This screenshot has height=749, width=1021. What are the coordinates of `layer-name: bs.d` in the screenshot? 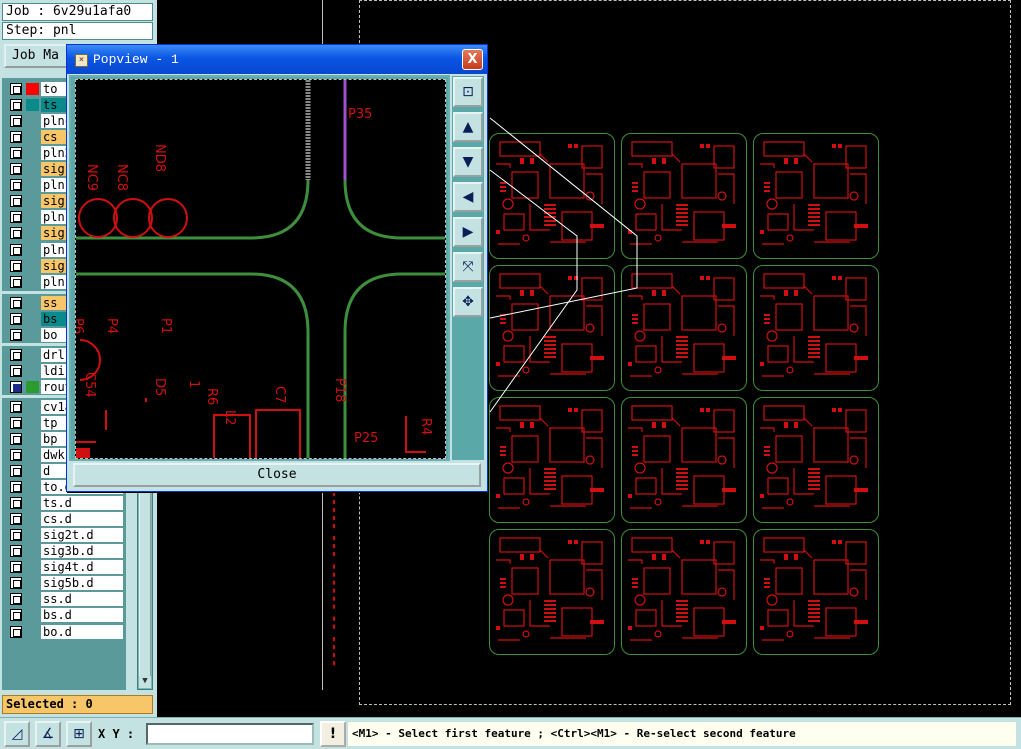 It's located at (82, 615).